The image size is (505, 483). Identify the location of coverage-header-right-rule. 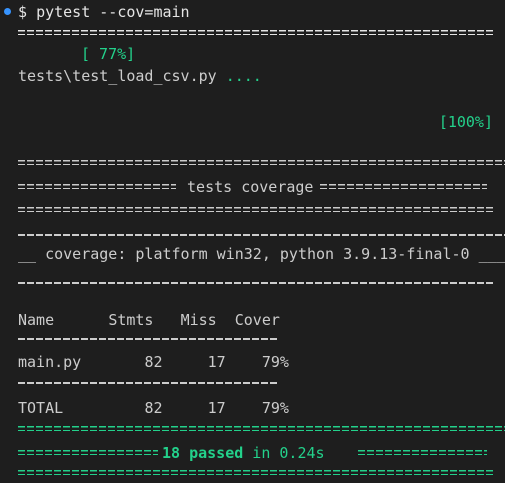
(403, 186).